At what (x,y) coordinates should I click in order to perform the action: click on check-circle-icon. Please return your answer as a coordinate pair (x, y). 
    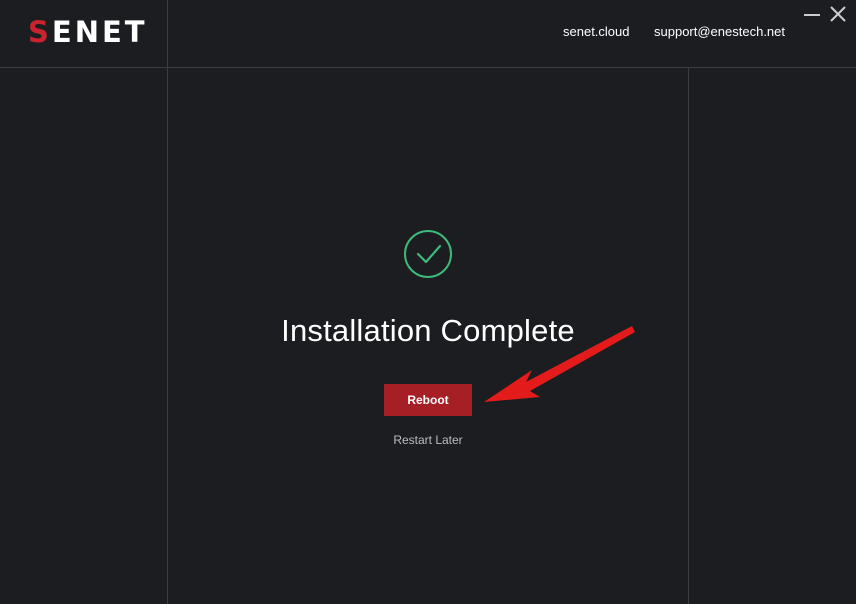
    Looking at the image, I should click on (428, 254).